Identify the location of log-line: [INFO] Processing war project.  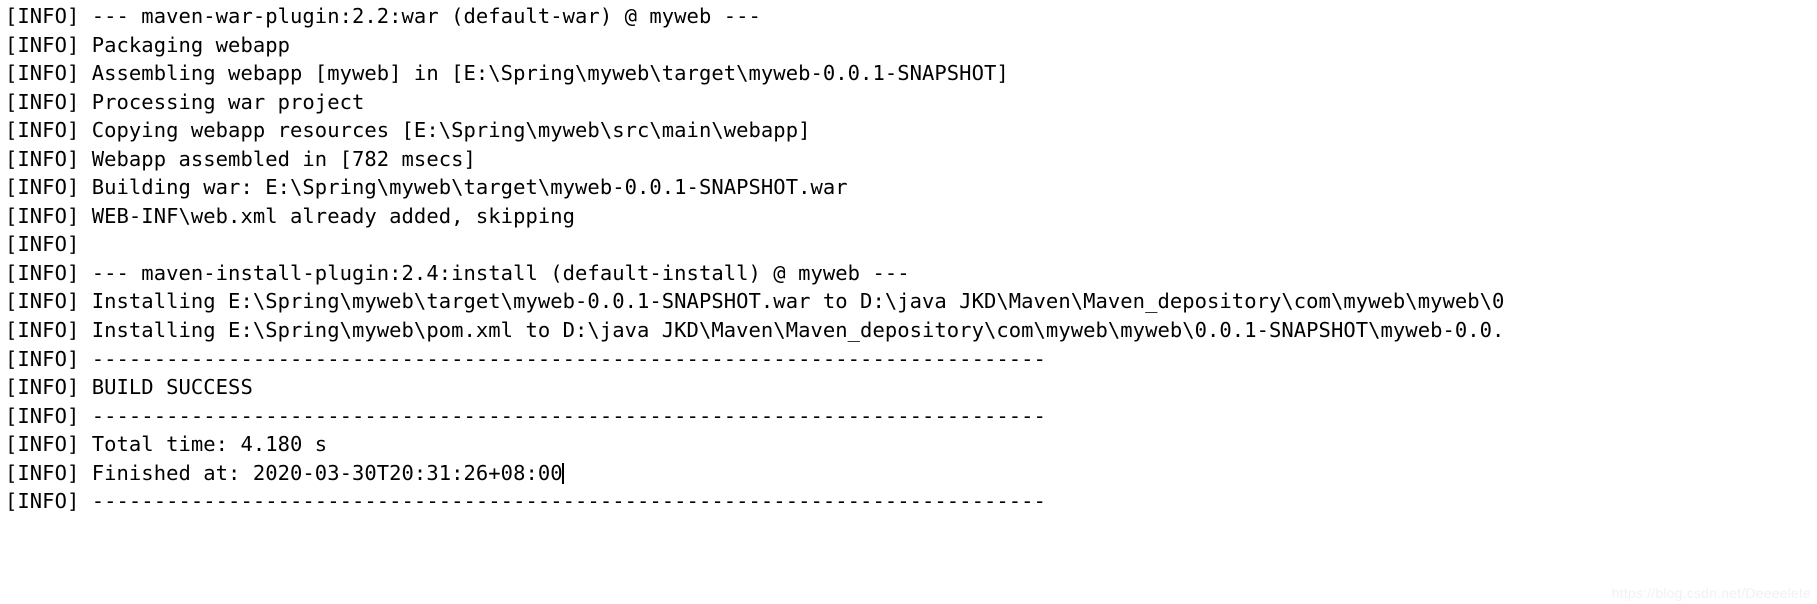
(185, 101).